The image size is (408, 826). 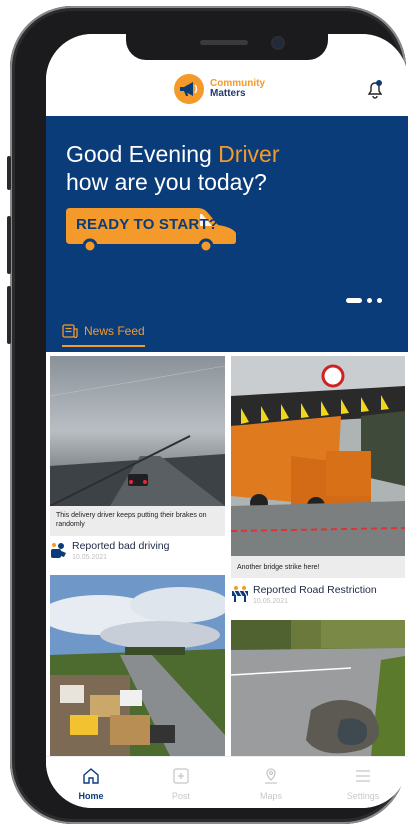 I want to click on greeting-line-2: how are you today?, so click(x=166, y=182).